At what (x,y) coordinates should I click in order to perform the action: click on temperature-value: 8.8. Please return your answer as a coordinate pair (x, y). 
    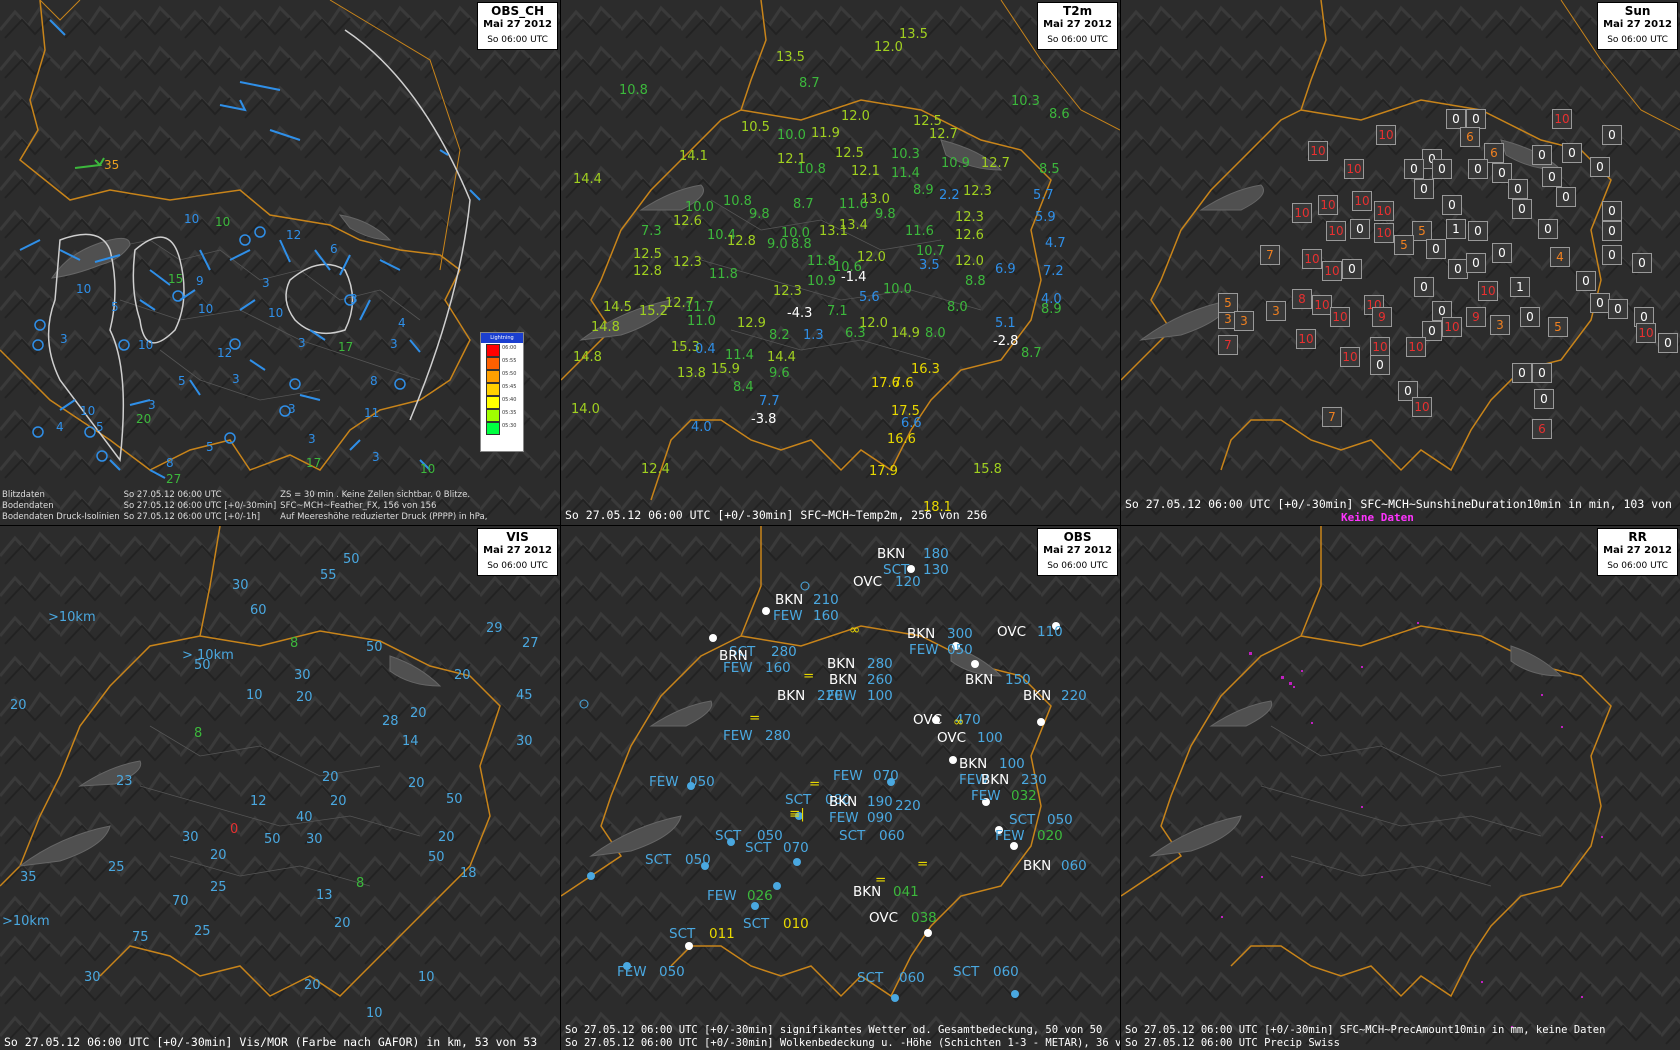
    Looking at the image, I should click on (801, 244).